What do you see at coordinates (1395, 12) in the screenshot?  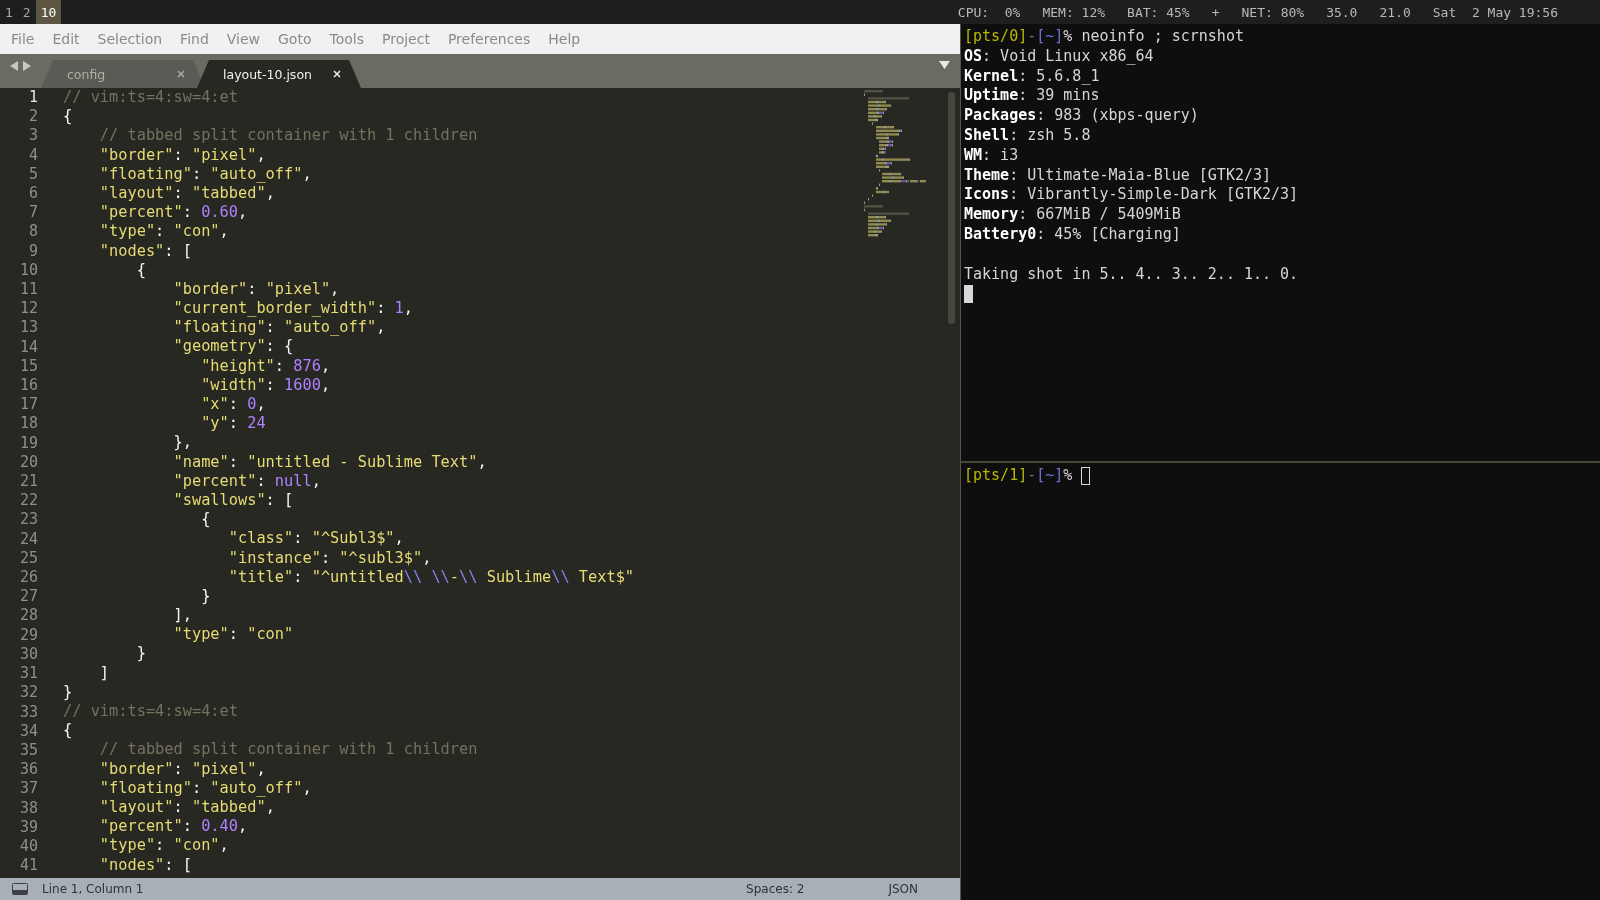 I see `status-text: 21.0` at bounding box center [1395, 12].